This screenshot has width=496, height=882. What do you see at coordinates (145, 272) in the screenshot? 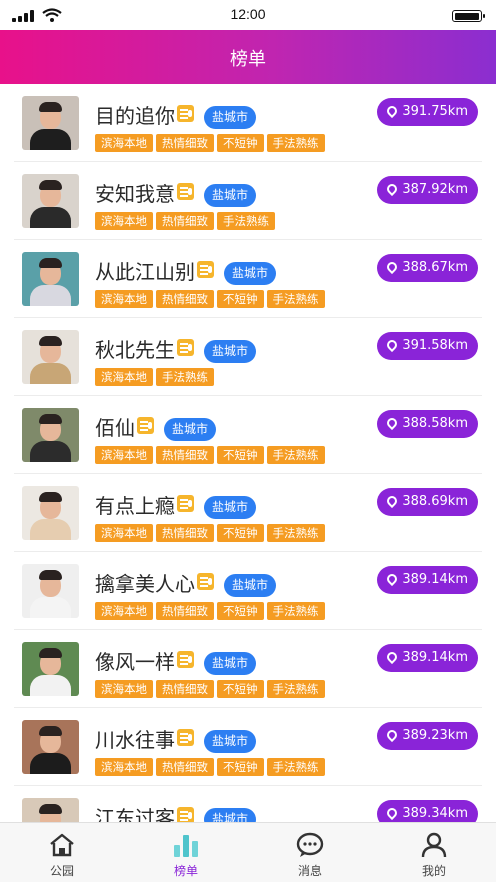
I see `user-name-text: 从此江山别` at bounding box center [145, 272].